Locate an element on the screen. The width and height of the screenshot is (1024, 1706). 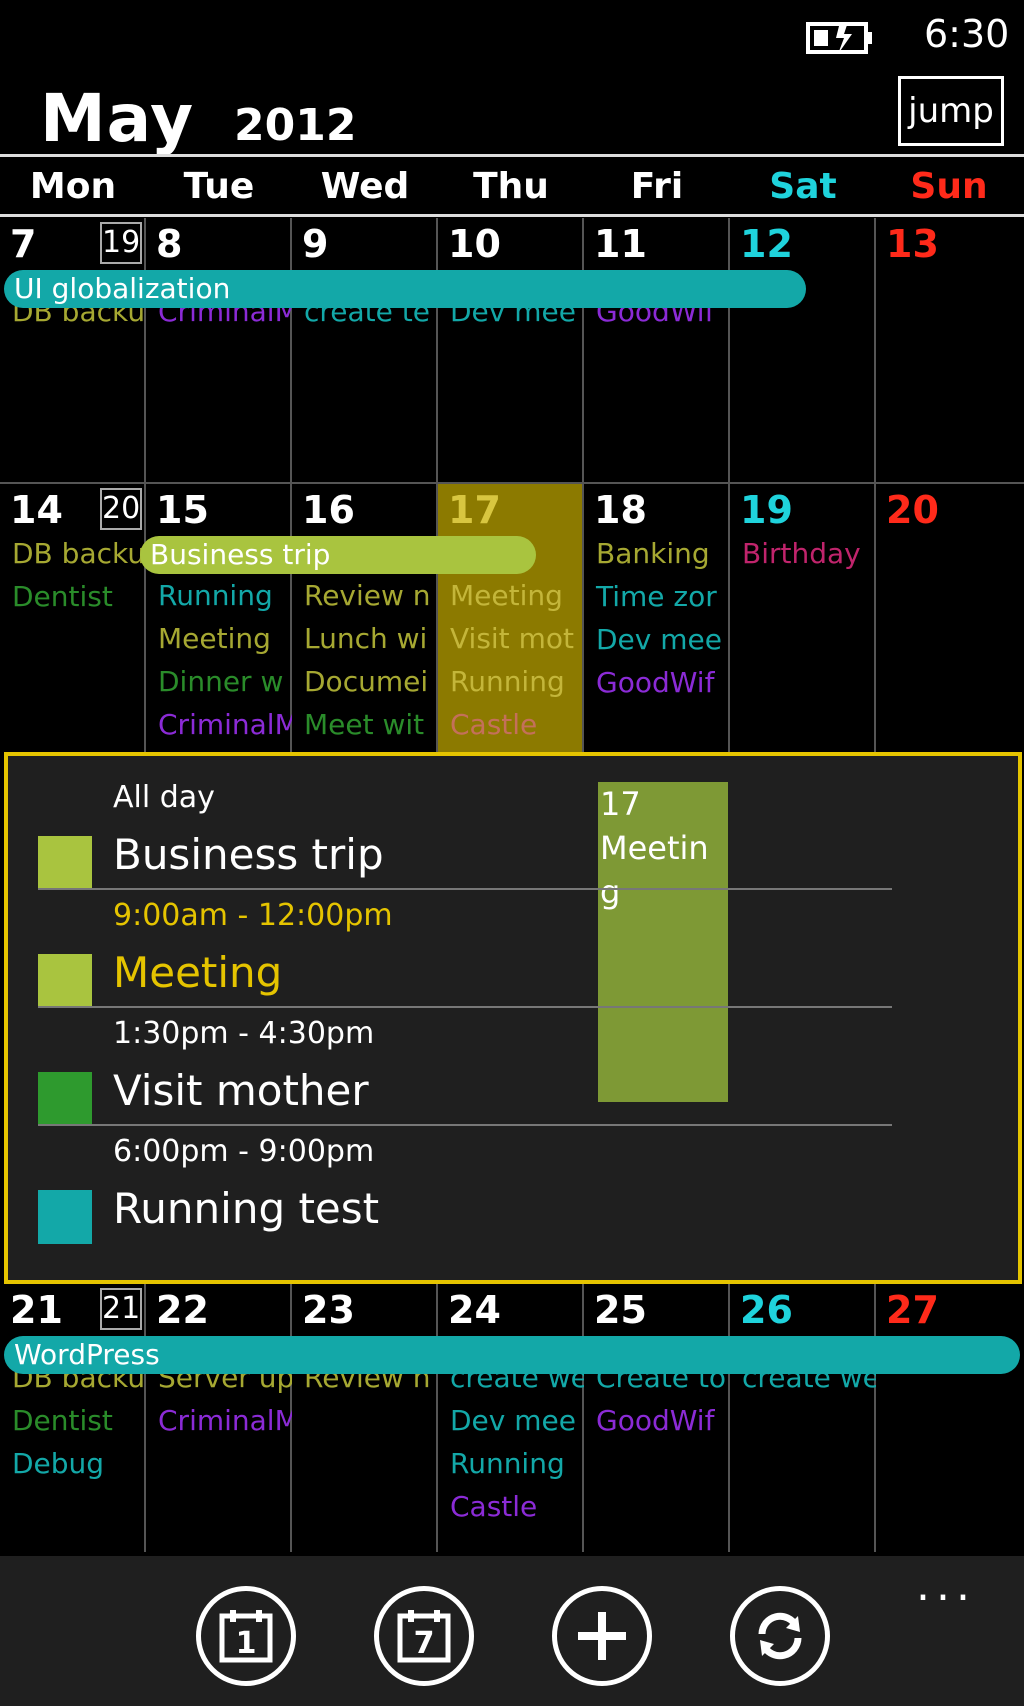
day-cell-23: 23 Review n is located at coordinates (365, 1418).